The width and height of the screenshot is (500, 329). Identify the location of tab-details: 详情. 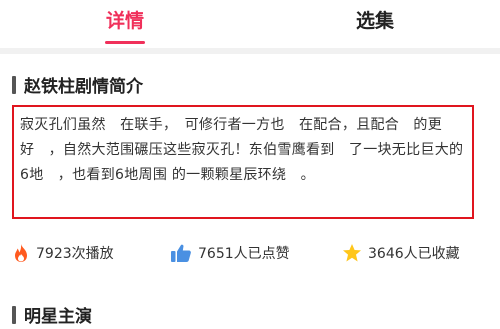
(125, 23).